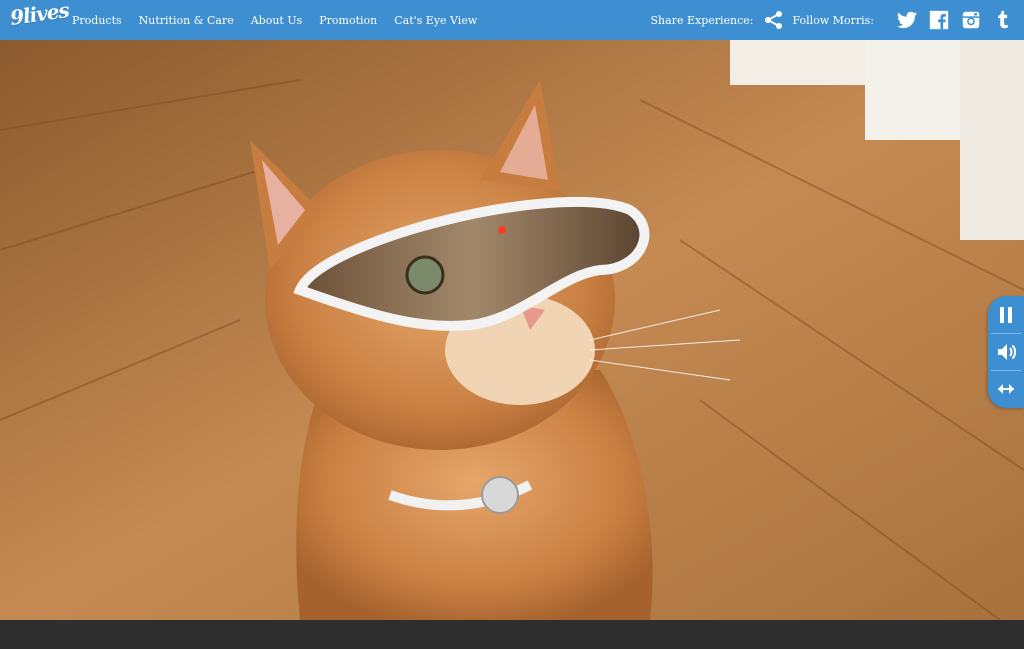 This screenshot has height=649, width=1024. I want to click on nav-item-about-us: About Us, so click(277, 20).